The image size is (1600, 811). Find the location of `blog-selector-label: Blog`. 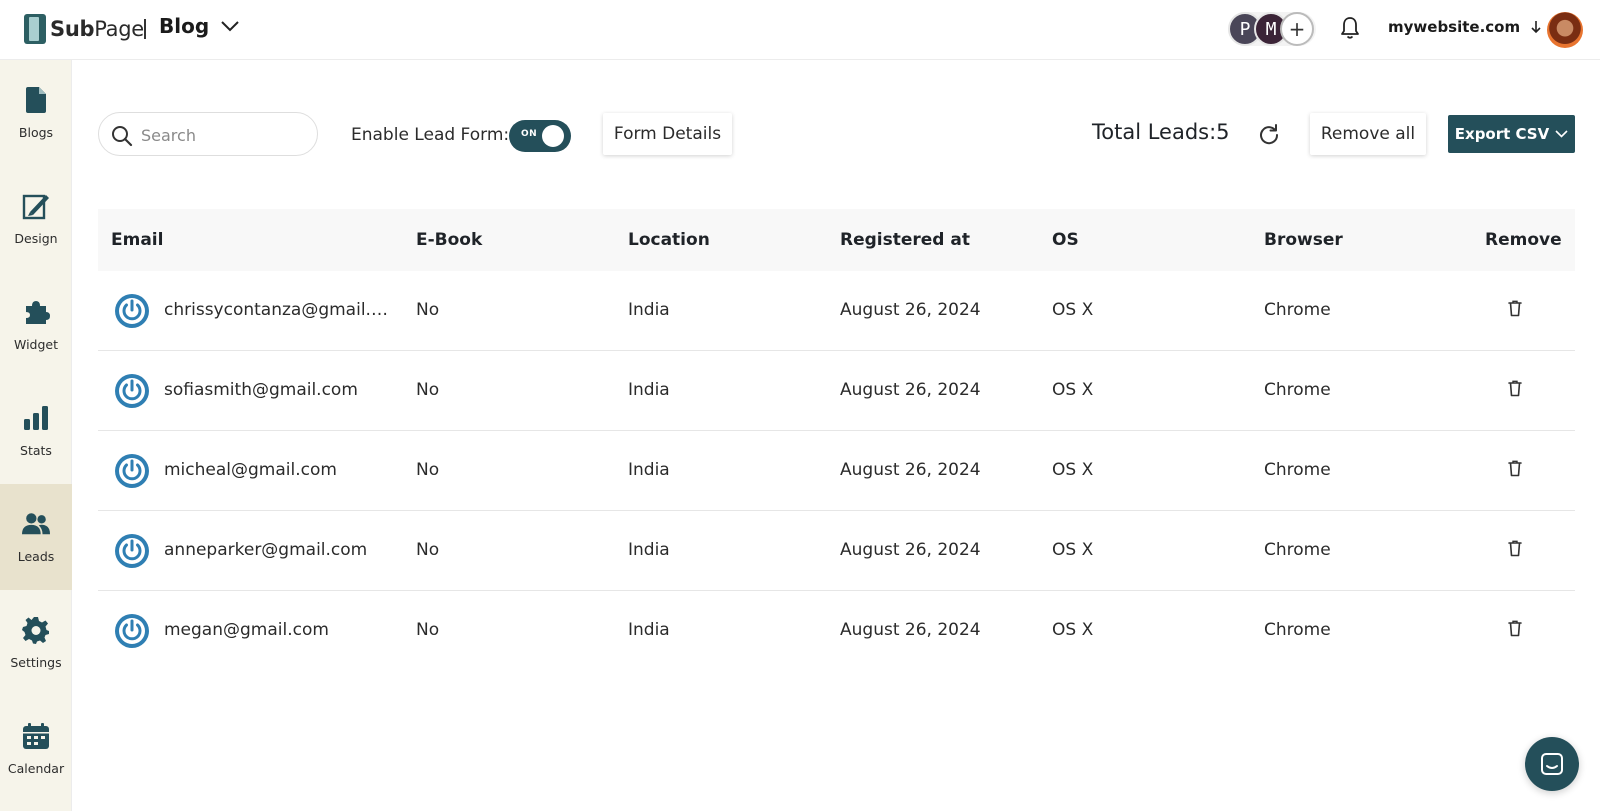

blog-selector-label: Blog is located at coordinates (184, 26).